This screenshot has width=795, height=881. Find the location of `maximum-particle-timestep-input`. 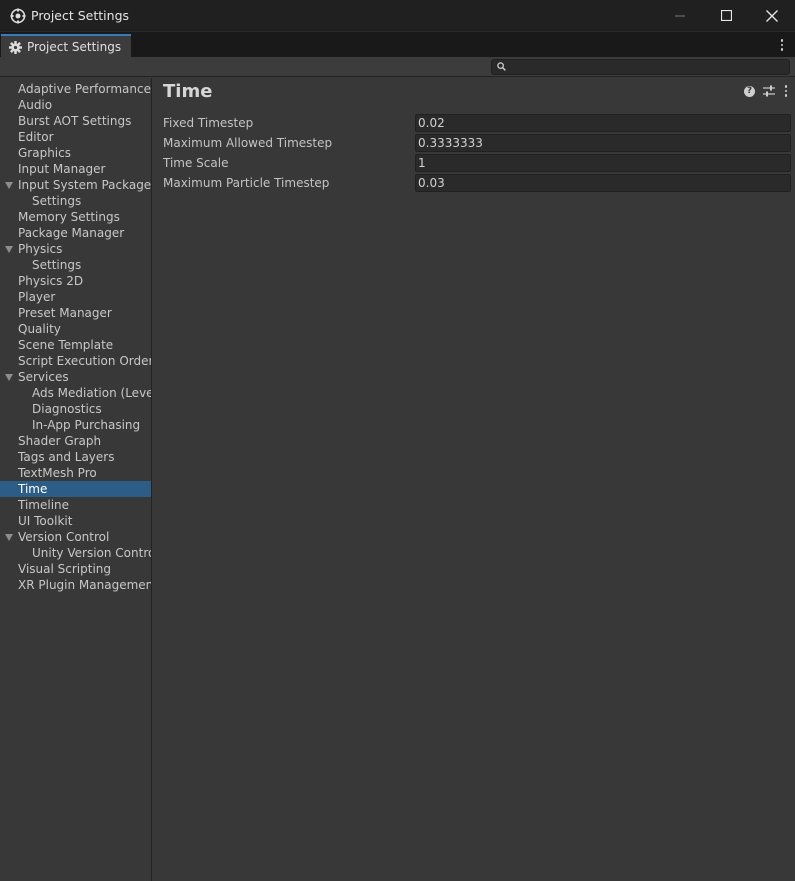

maximum-particle-timestep-input is located at coordinates (603, 183).